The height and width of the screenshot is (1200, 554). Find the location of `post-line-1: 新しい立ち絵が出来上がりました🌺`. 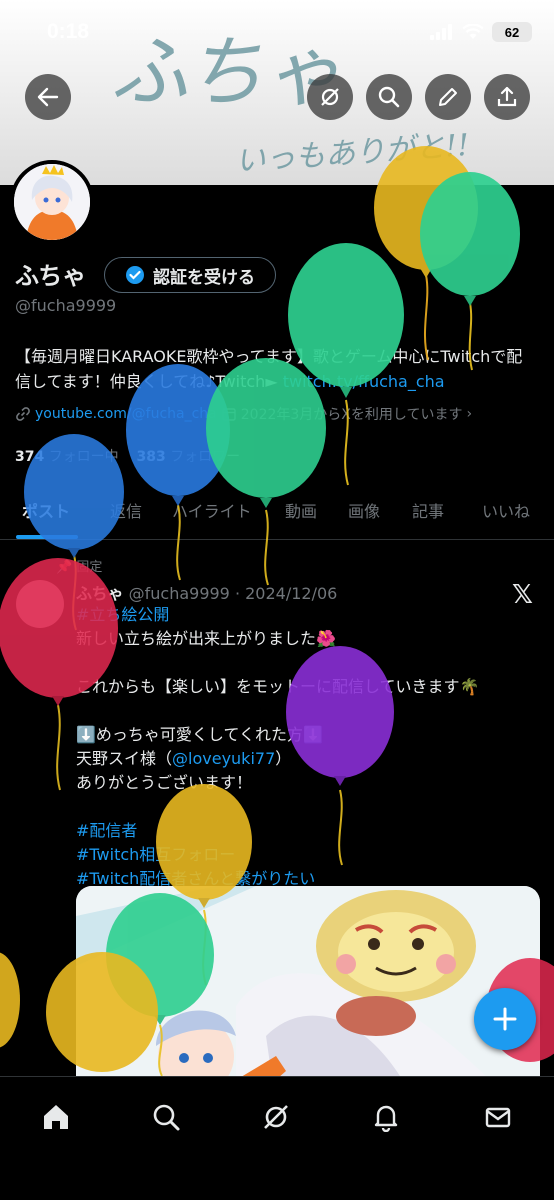

post-line-1: 新しい立ち絵が出来上がりました🌺 is located at coordinates (206, 638).